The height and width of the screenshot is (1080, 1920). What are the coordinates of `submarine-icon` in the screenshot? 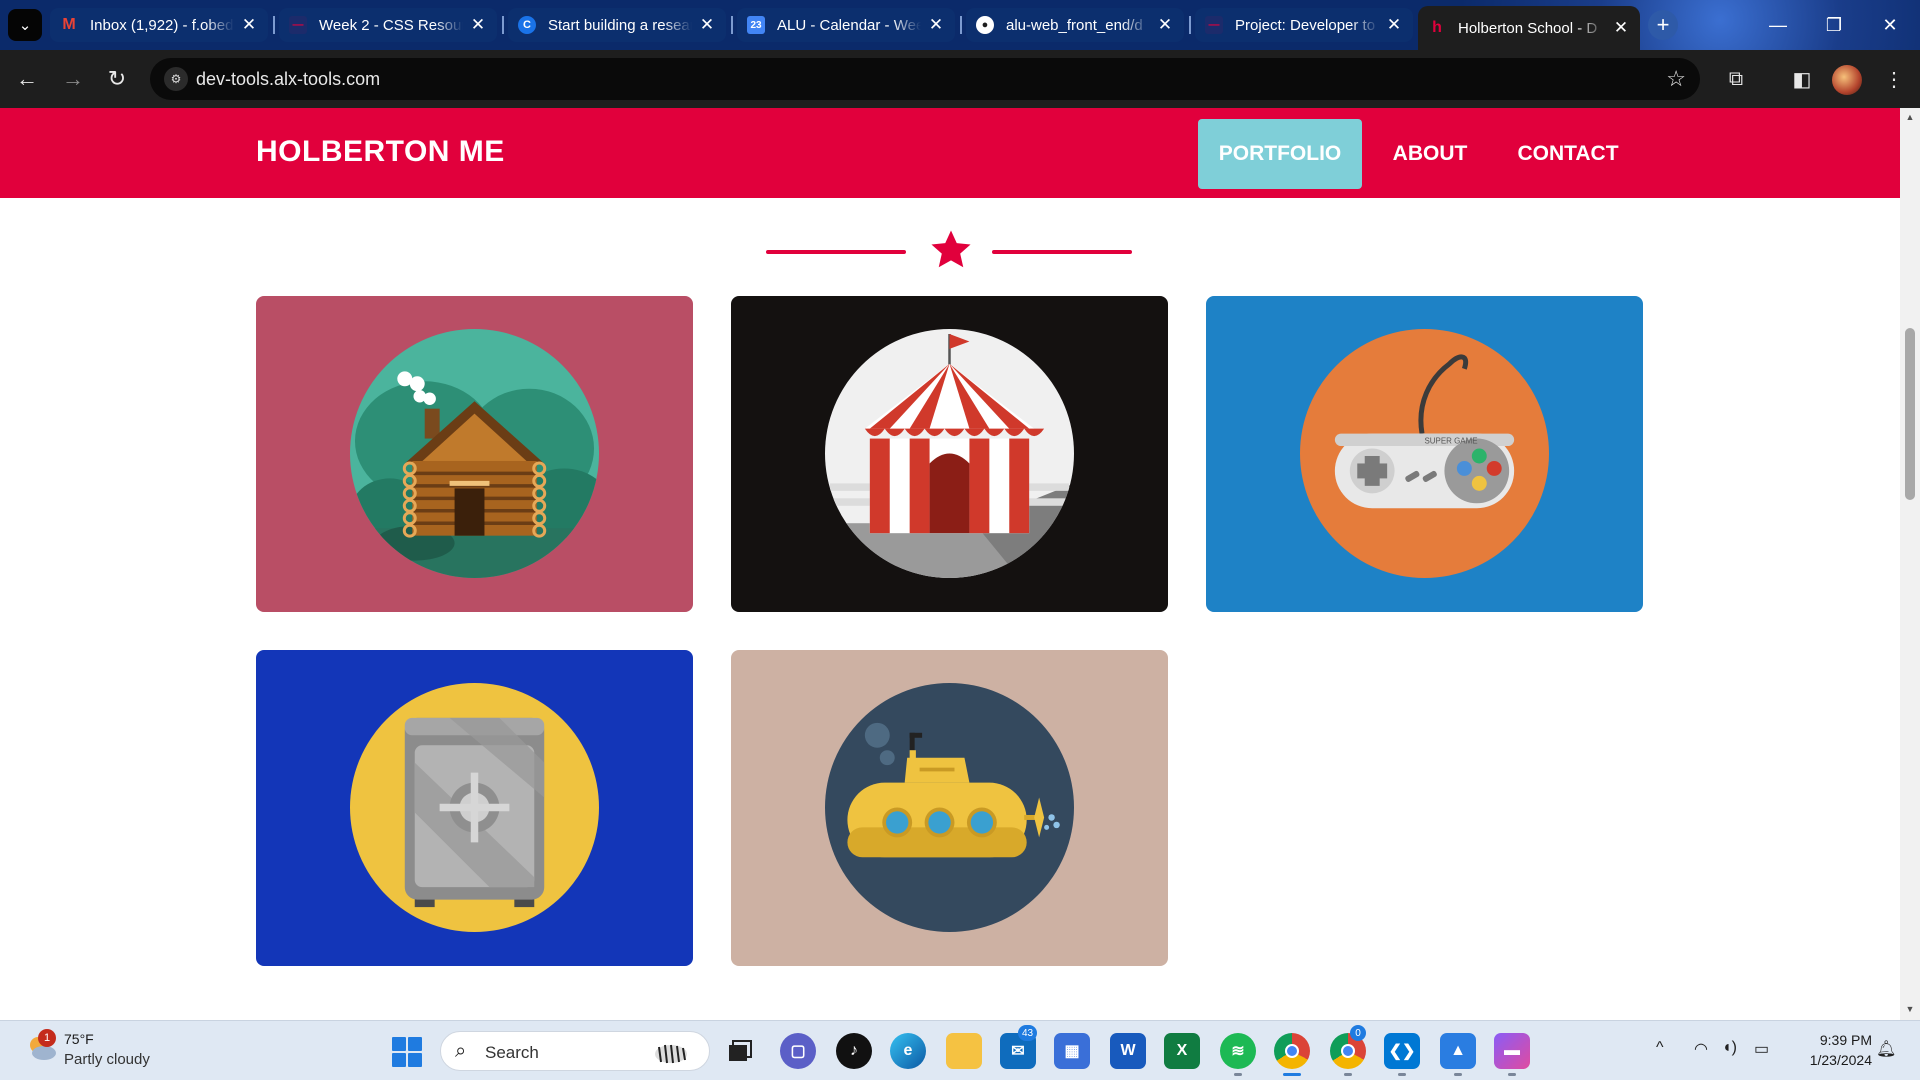 It's located at (949, 807).